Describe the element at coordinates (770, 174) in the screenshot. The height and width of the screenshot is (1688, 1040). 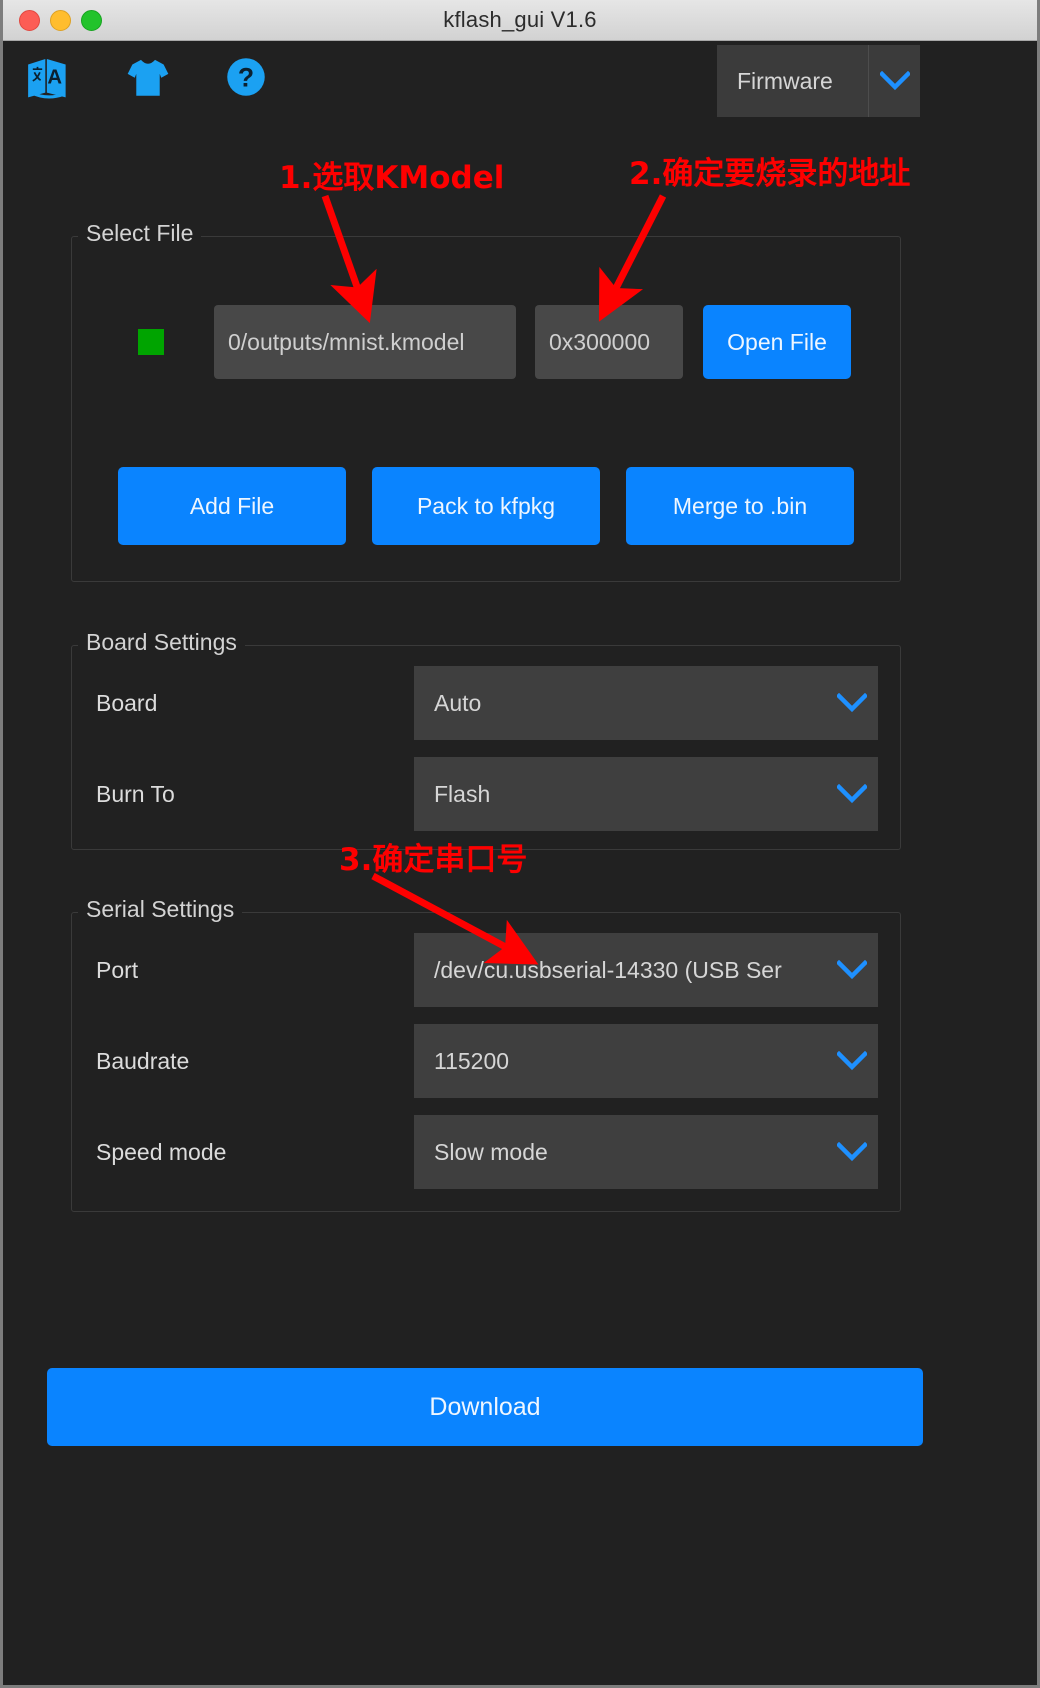
I see `annotation-2-text: 2.确定要烧录的地址` at that location.